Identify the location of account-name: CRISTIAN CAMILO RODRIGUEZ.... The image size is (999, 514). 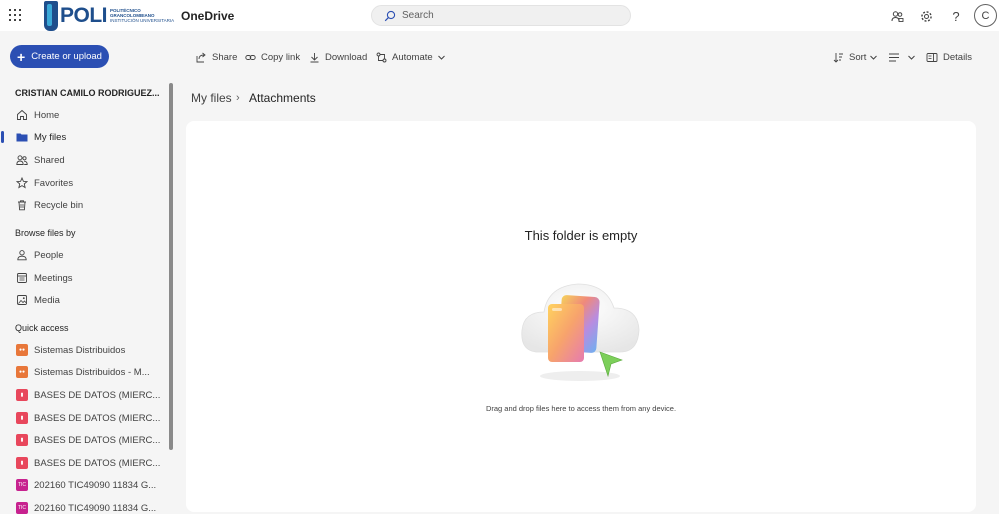
(90, 93).